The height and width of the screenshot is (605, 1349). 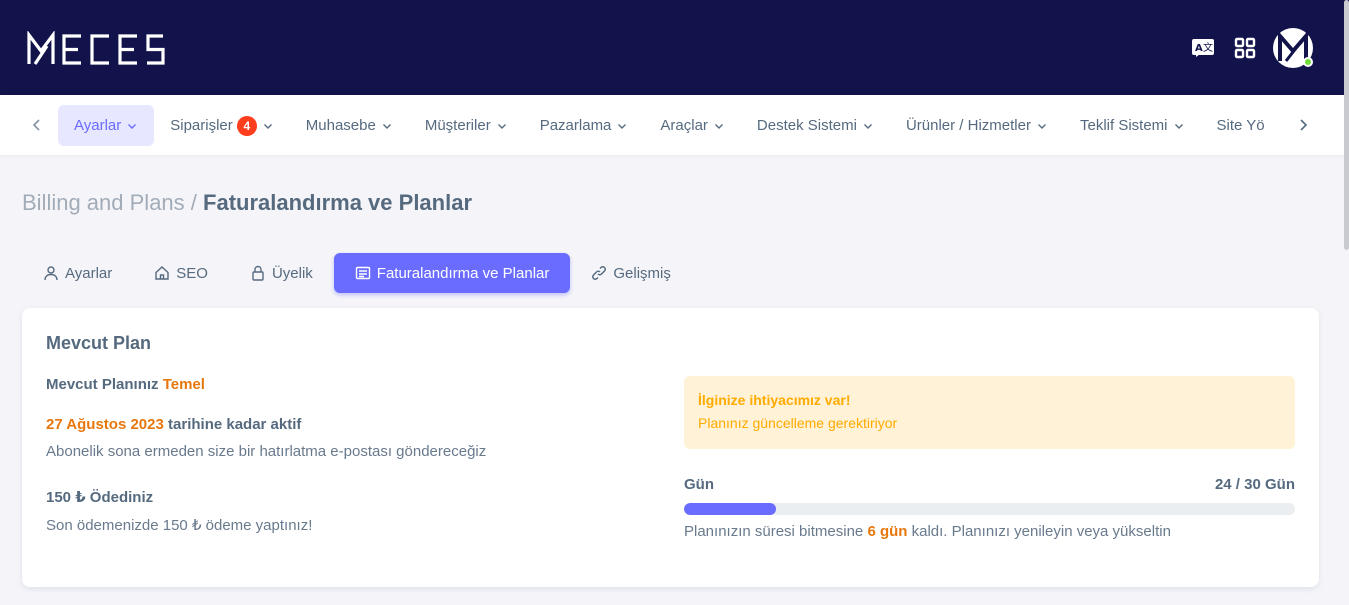 What do you see at coordinates (235, 424) in the screenshot?
I see `active-suffix: tarihine kadar aktif` at bounding box center [235, 424].